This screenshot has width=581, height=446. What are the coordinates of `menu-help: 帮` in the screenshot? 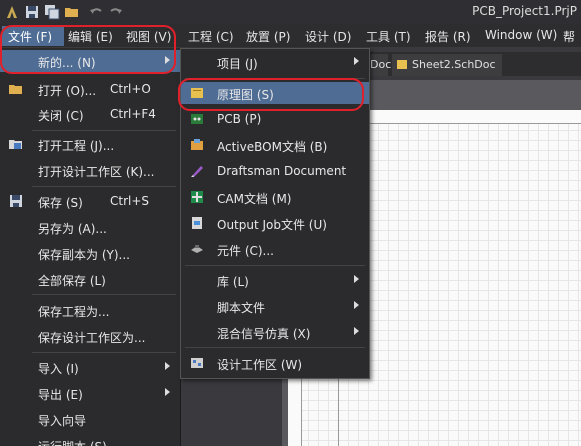 It's located at (569, 36).